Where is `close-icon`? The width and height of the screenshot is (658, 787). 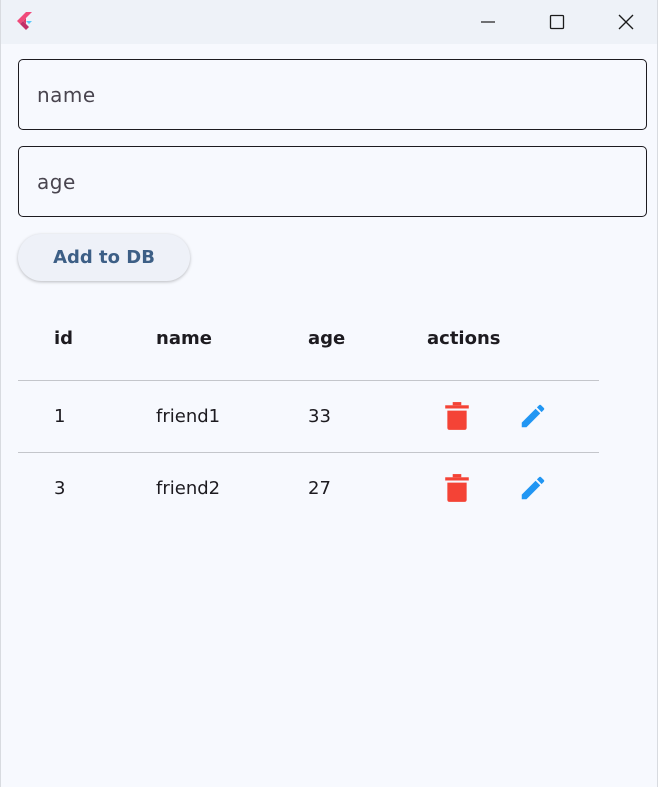 close-icon is located at coordinates (626, 22).